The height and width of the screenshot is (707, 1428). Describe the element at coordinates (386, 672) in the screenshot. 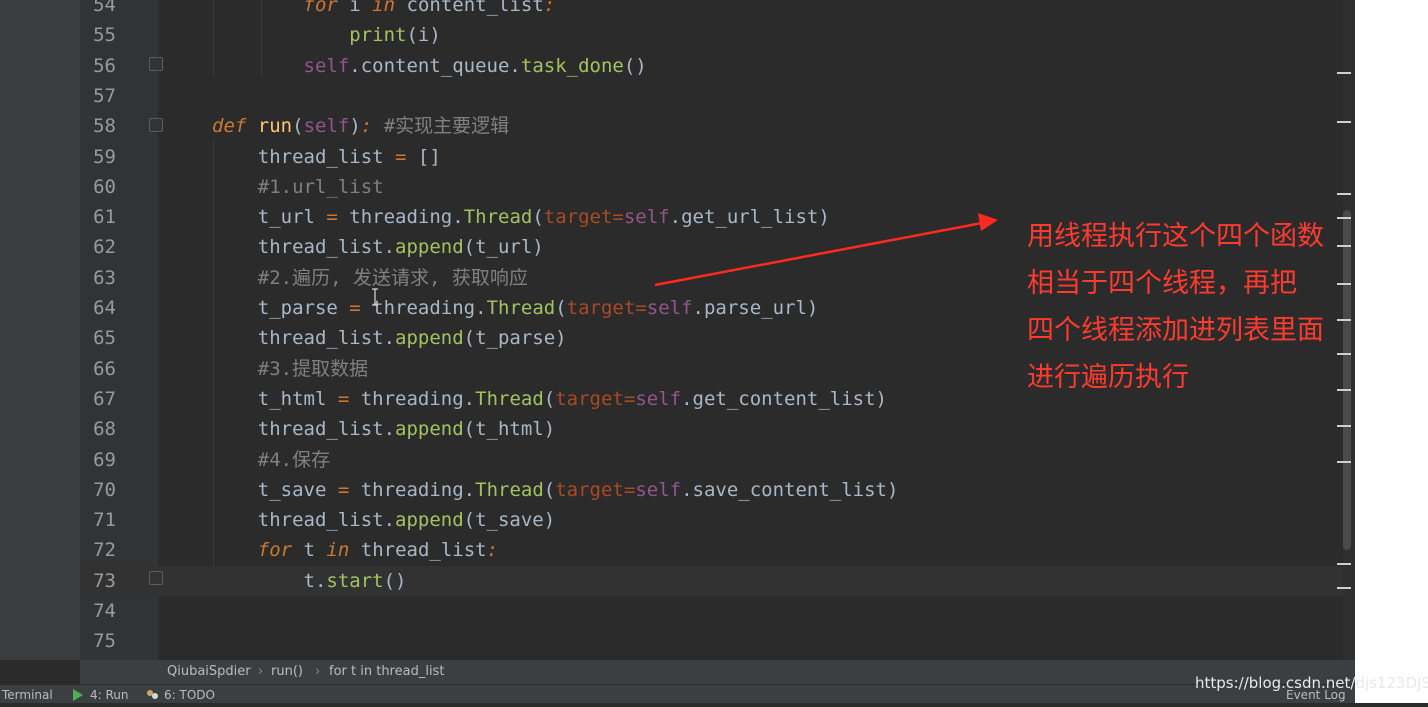

I see `breadcrumb-block: for t in thread_list` at that location.